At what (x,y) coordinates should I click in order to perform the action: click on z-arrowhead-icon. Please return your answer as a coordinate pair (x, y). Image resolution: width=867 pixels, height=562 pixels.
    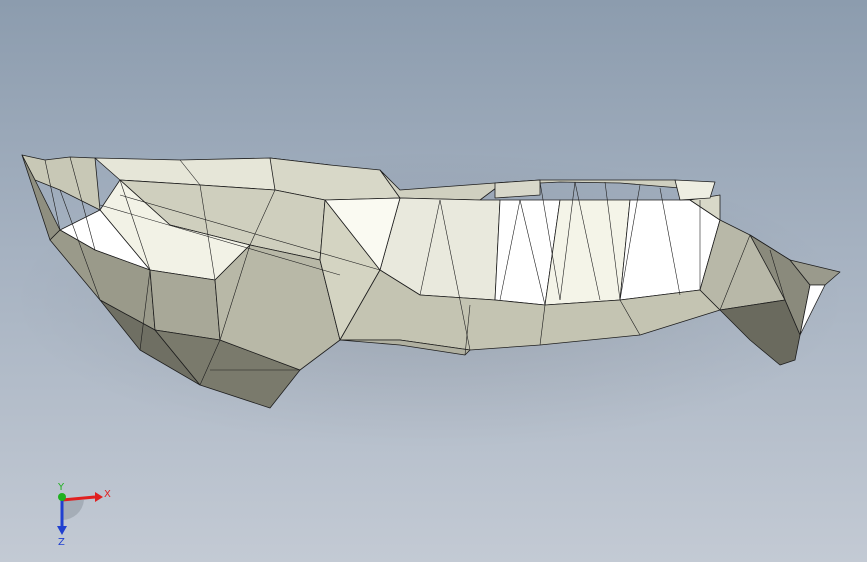
    Looking at the image, I should click on (62, 530).